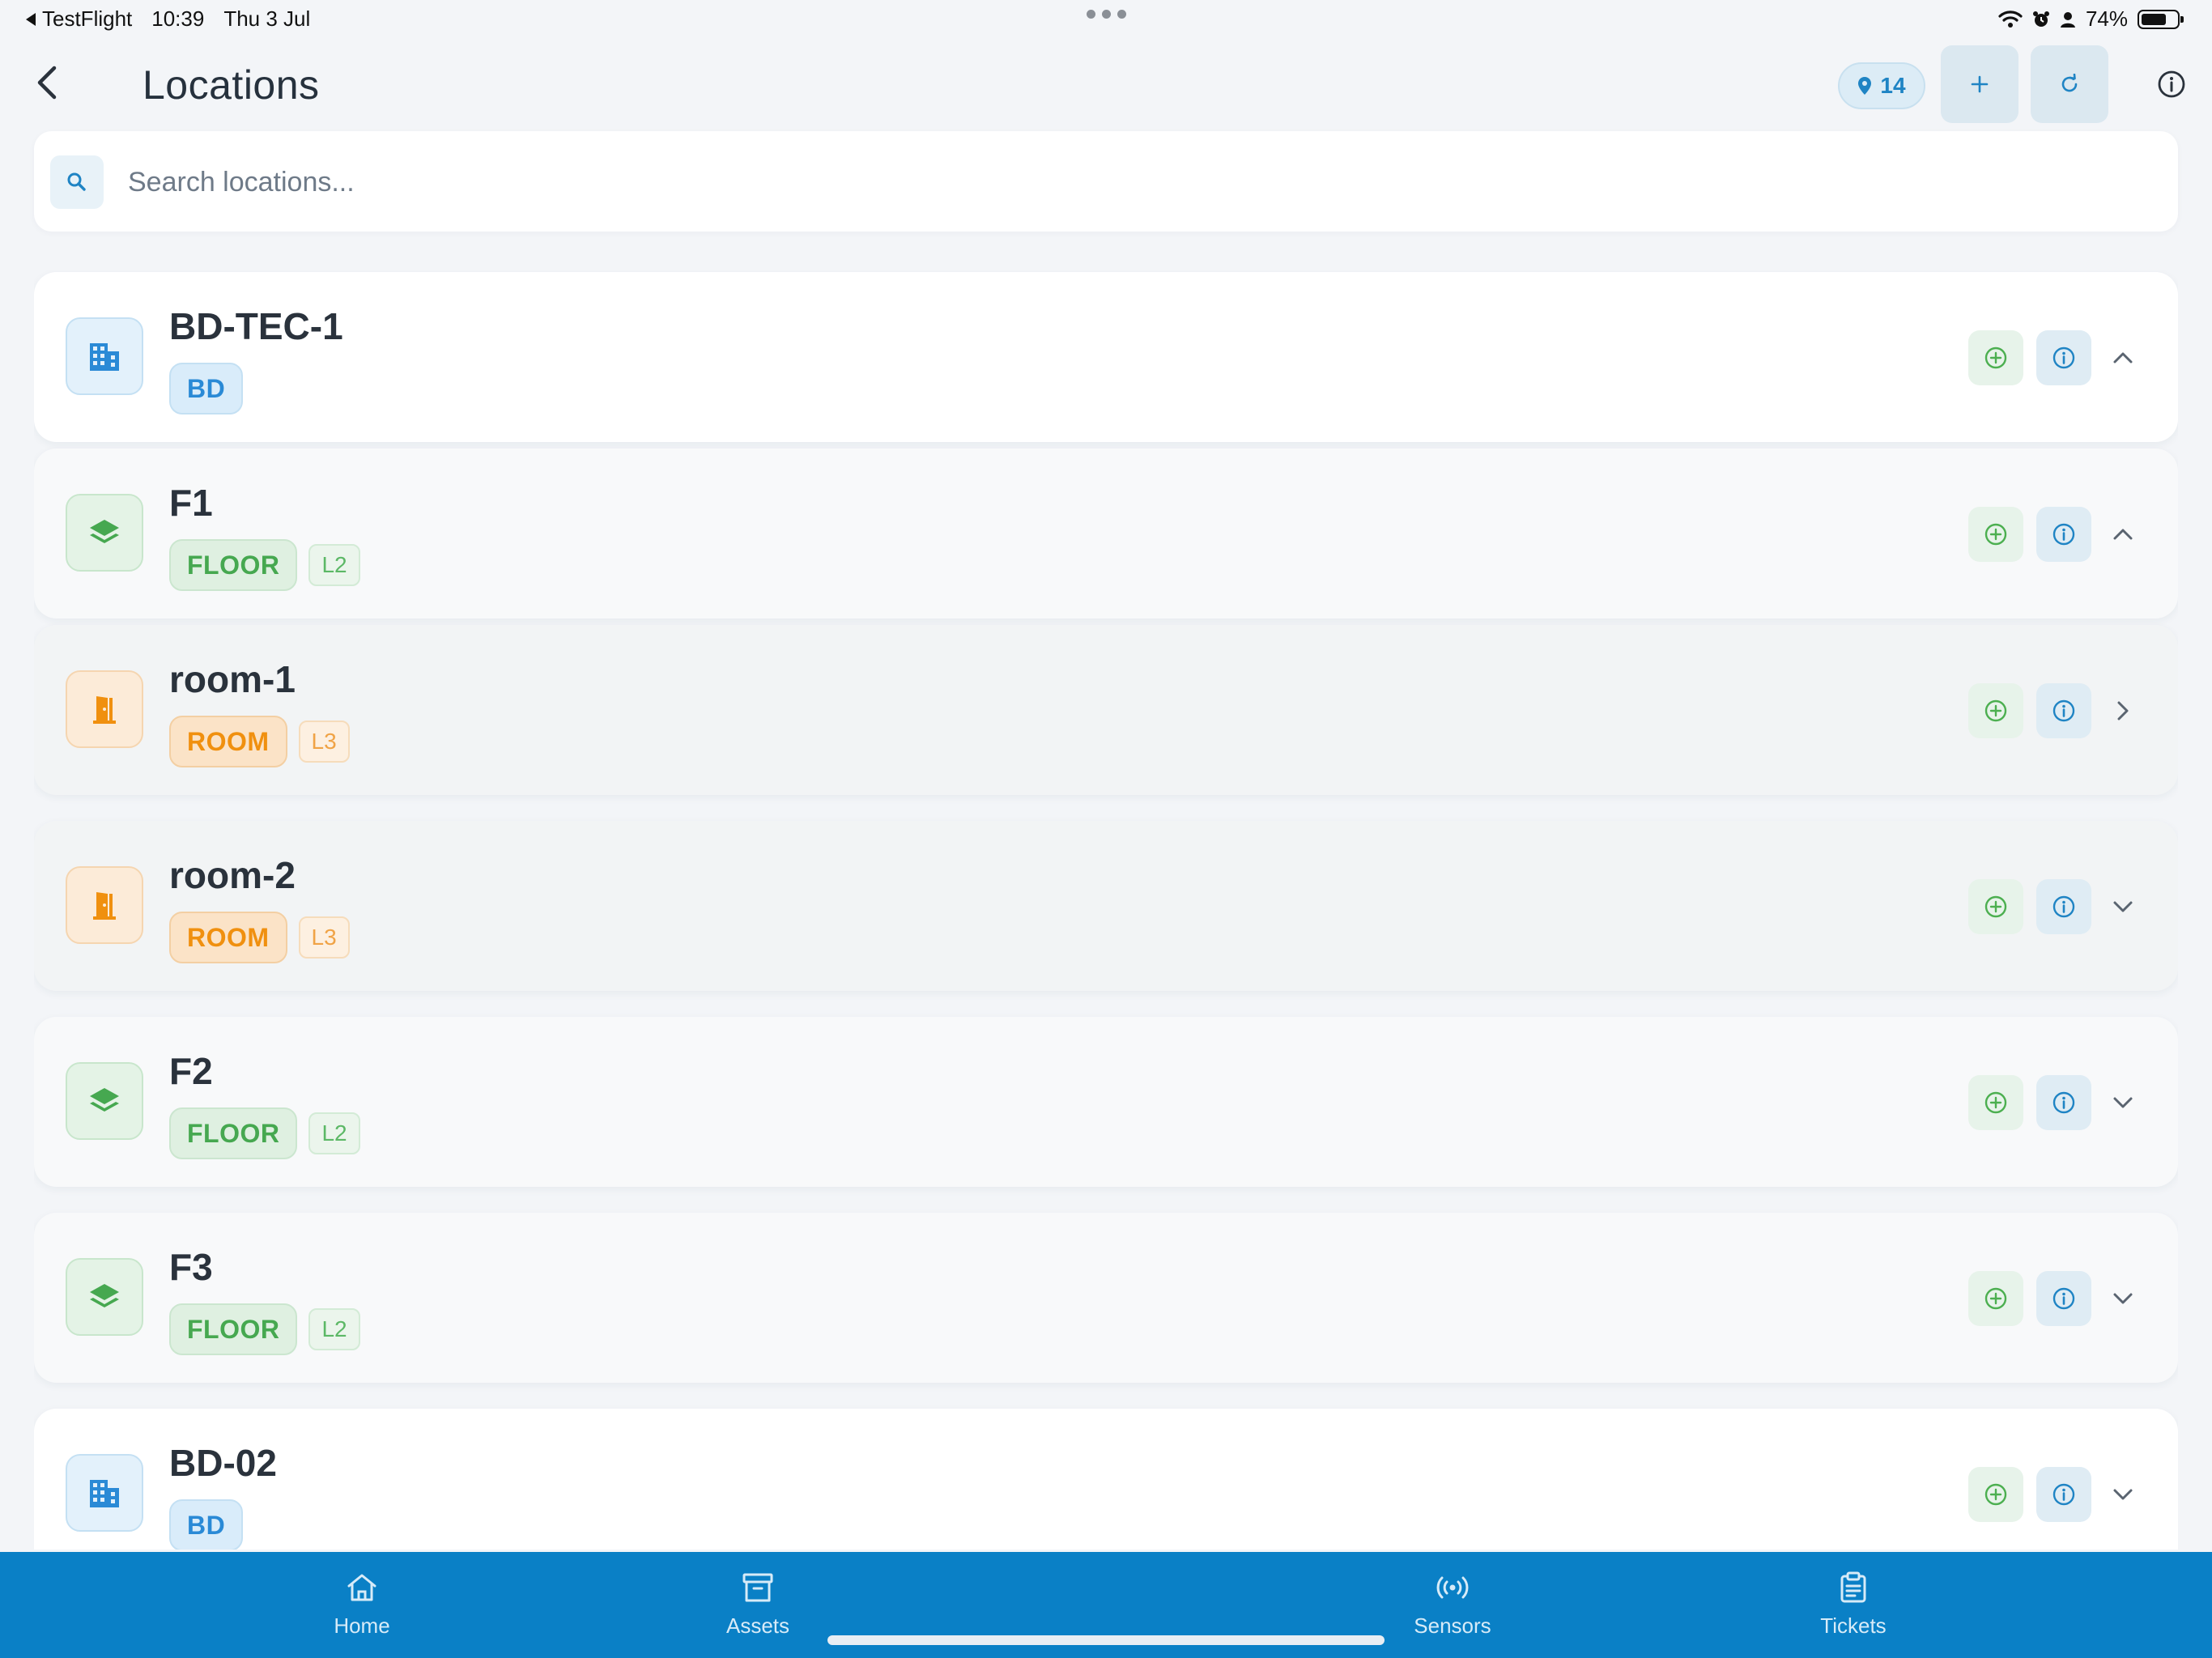  What do you see at coordinates (232, 85) in the screenshot?
I see `page-title: Locations` at bounding box center [232, 85].